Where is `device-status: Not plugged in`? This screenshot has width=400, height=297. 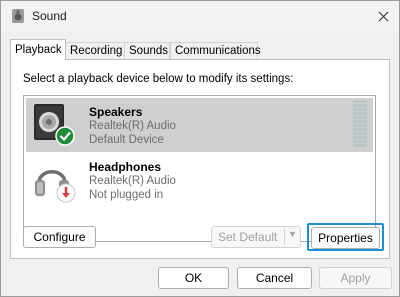
device-status: Not plugged in is located at coordinates (126, 195).